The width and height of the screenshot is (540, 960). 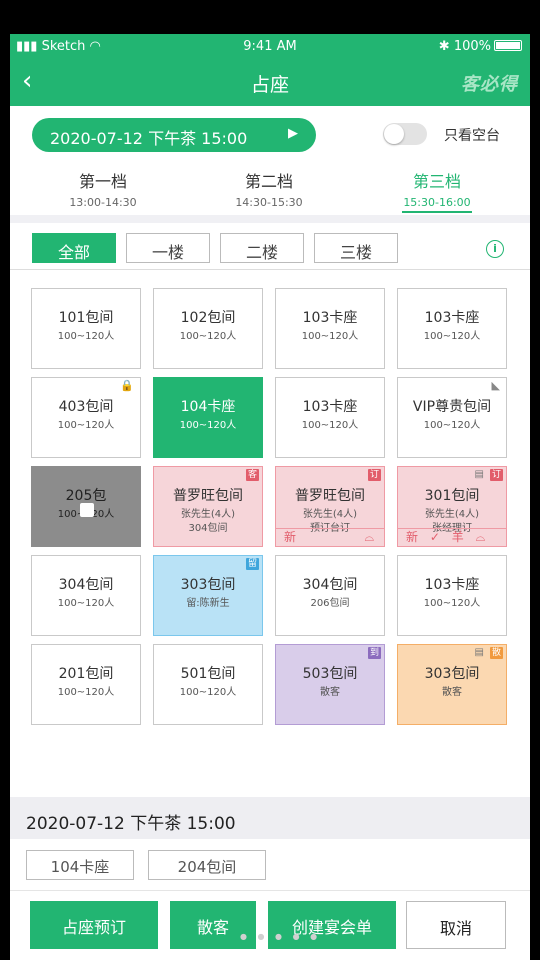 I want to click on table-cell: 102包间 100~120人, so click(x=208, y=328).